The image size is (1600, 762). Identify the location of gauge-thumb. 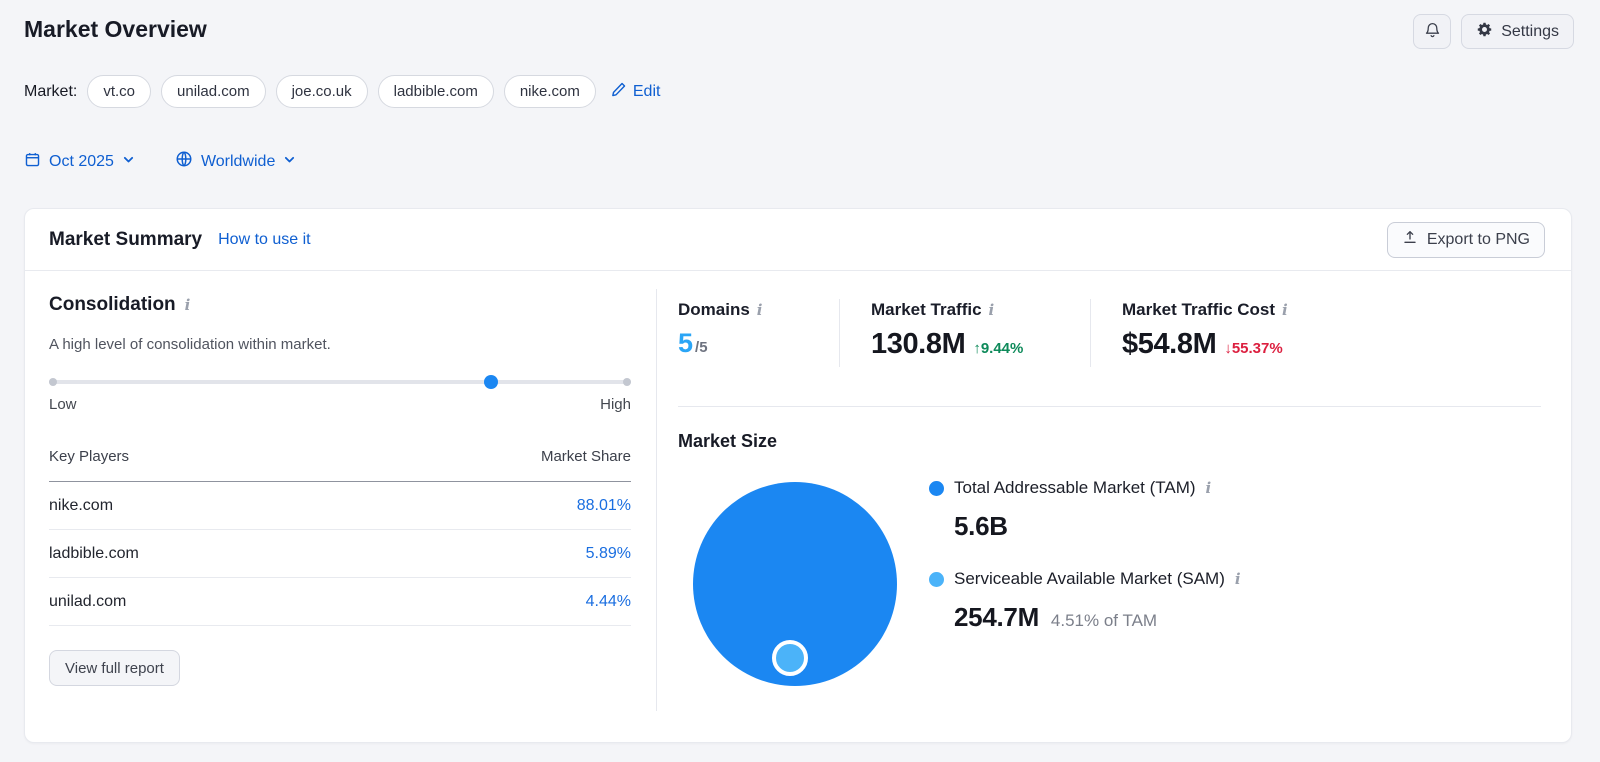
(491, 382).